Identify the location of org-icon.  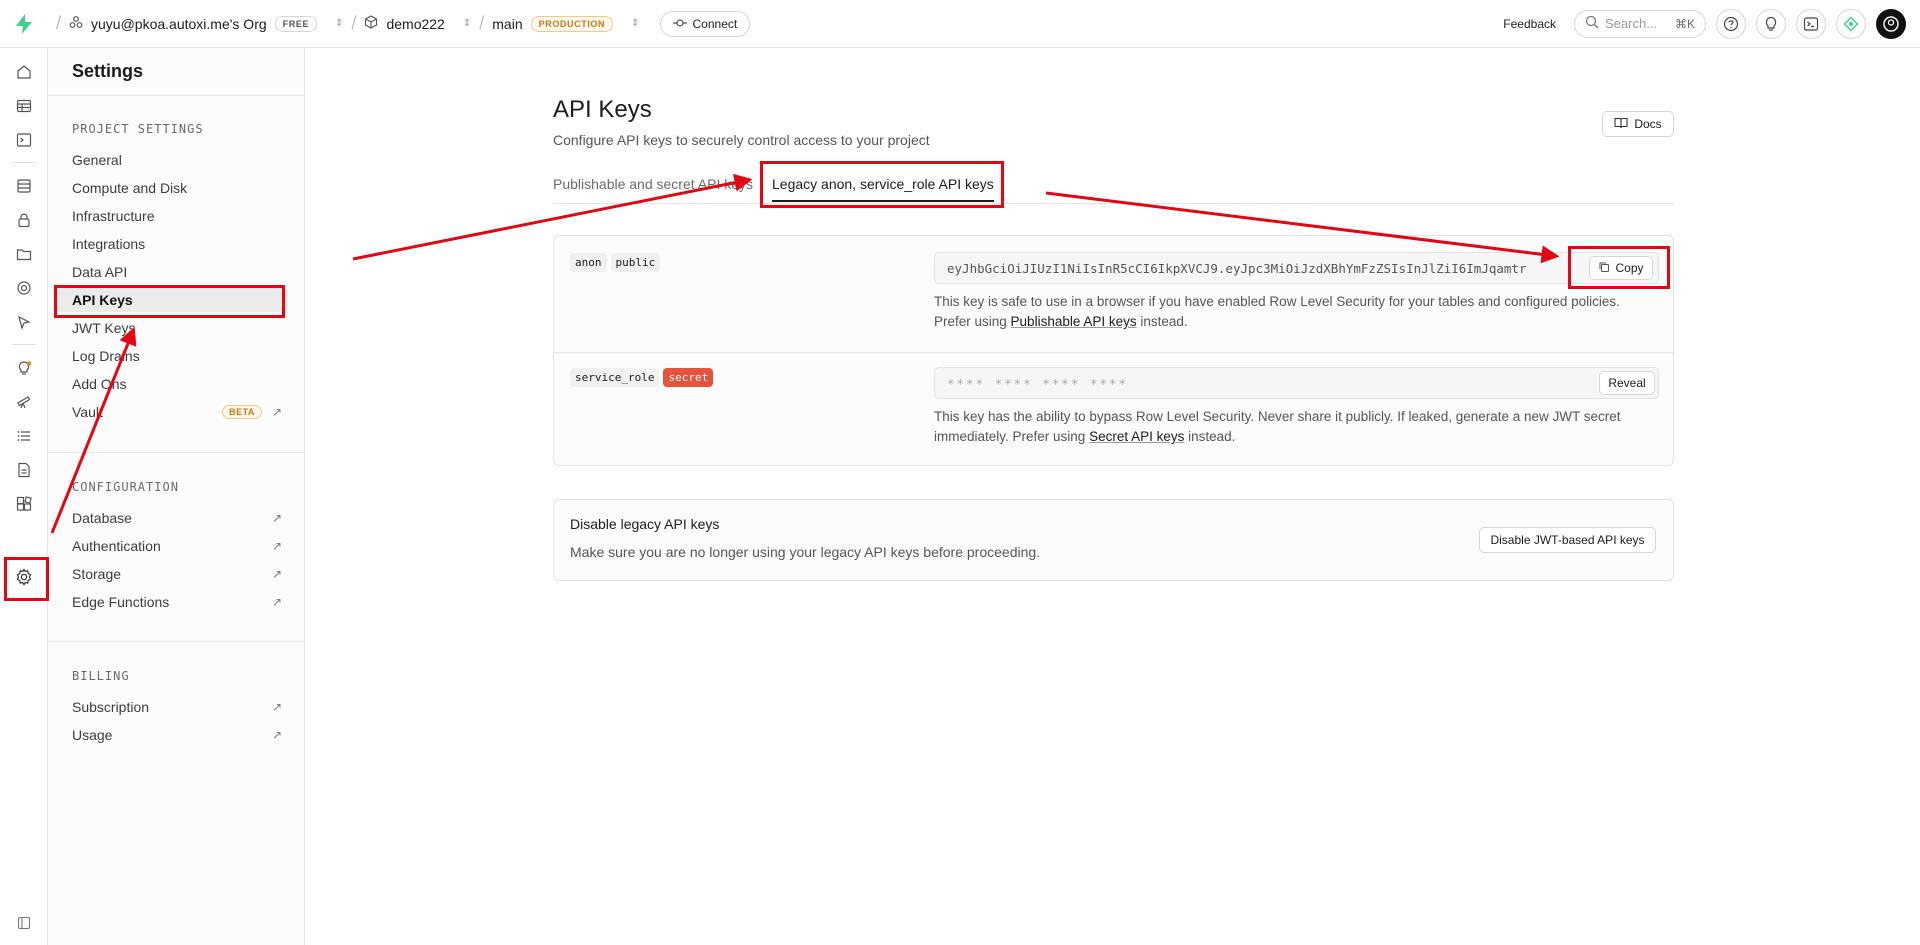
(76, 23).